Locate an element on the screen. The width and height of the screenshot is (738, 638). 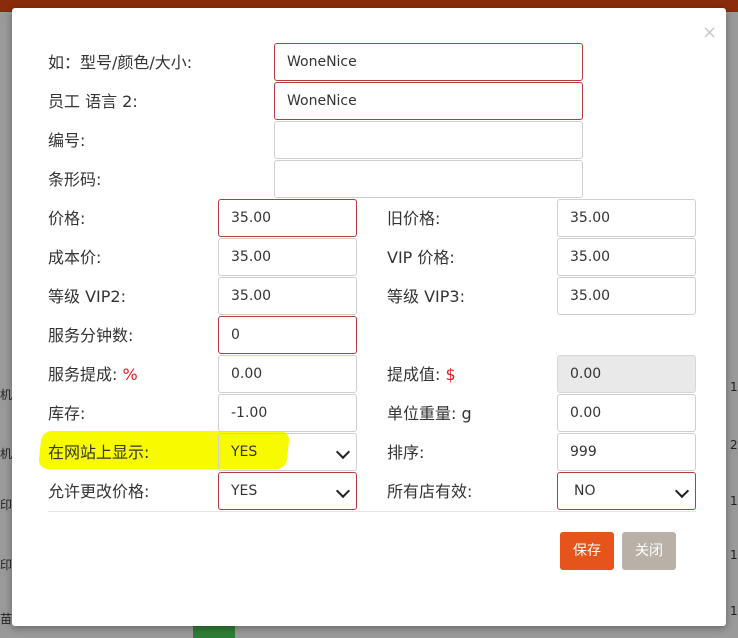
label-staff-lang2: 员工 语言 2: is located at coordinates (93, 101).